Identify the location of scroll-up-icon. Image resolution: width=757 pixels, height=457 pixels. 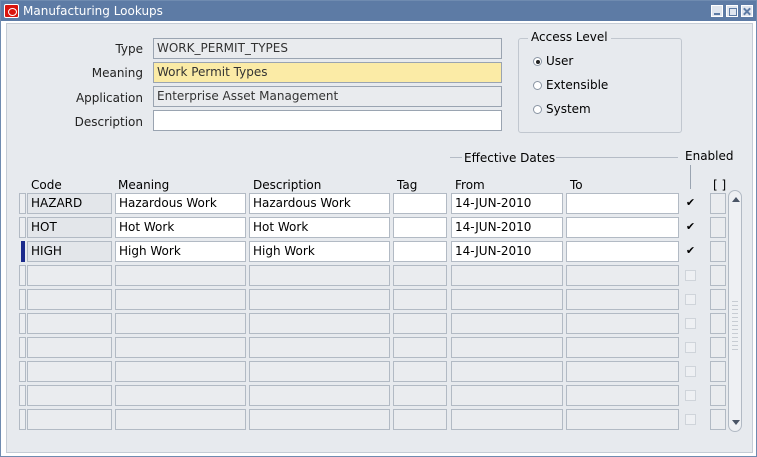
(736, 199).